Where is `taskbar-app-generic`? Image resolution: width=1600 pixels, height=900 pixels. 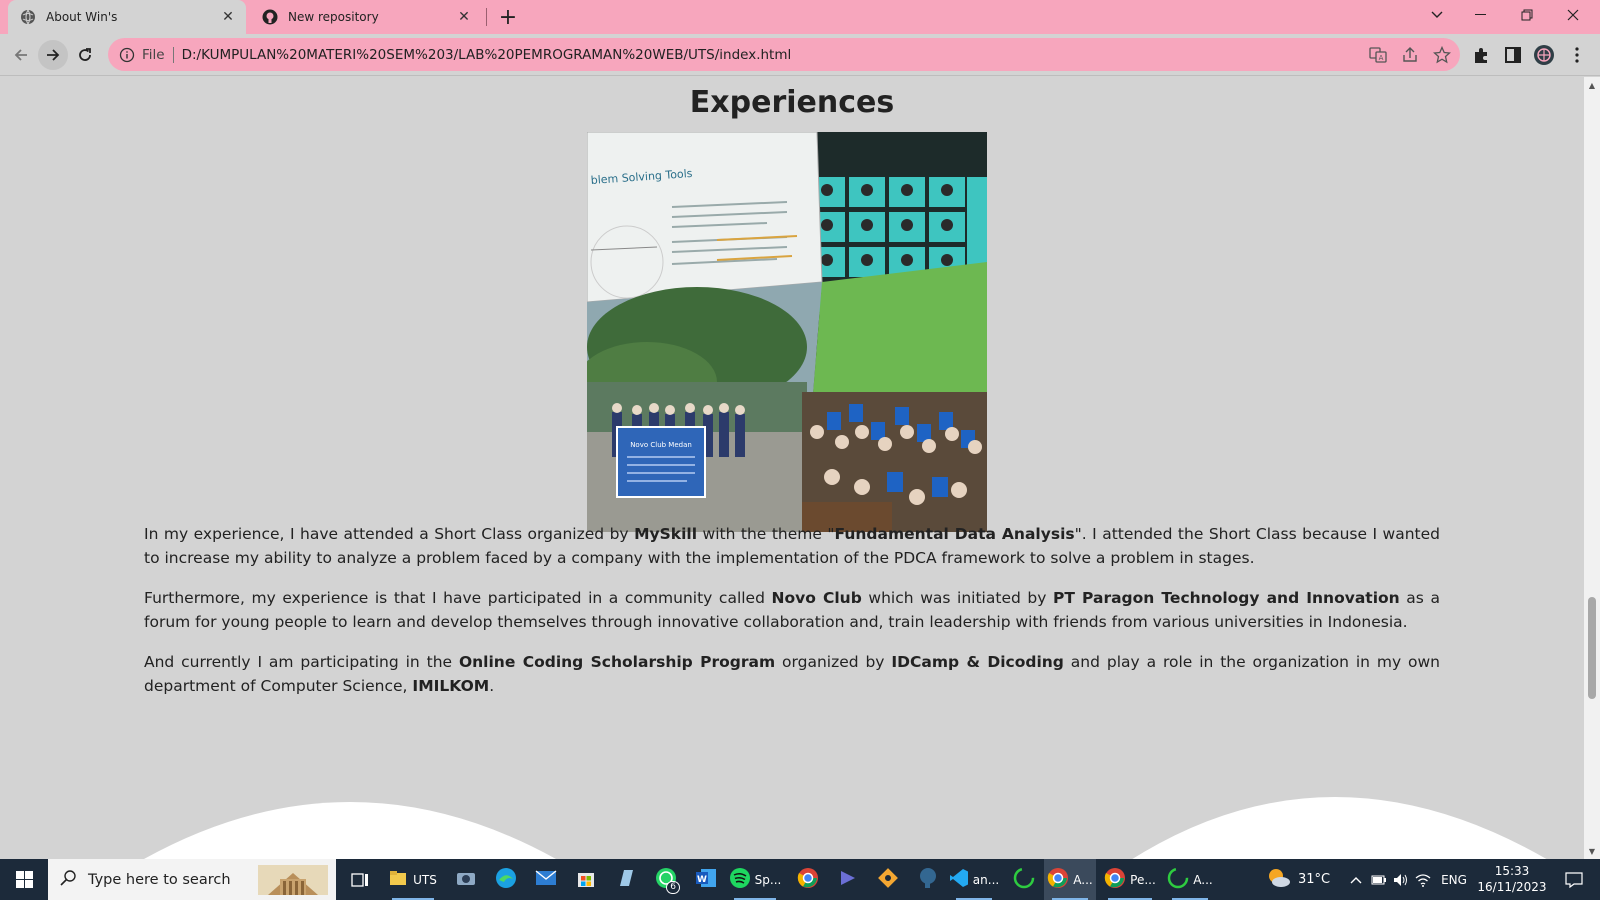 taskbar-app-generic is located at coordinates (848, 879).